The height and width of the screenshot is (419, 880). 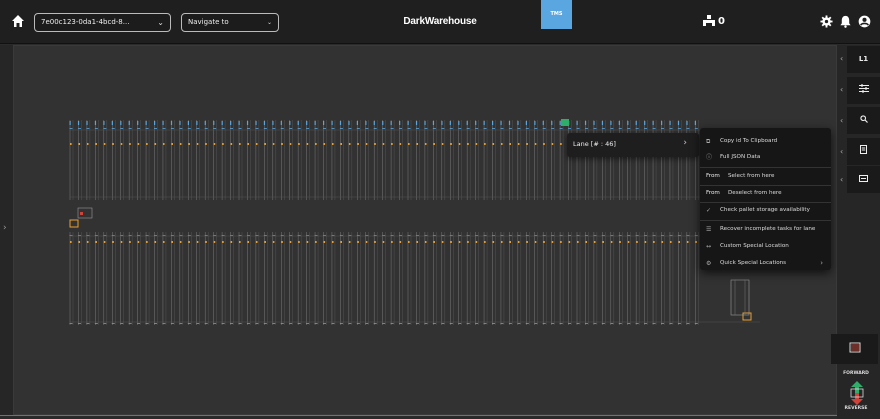 I want to click on home-icon, so click(x=18, y=21).